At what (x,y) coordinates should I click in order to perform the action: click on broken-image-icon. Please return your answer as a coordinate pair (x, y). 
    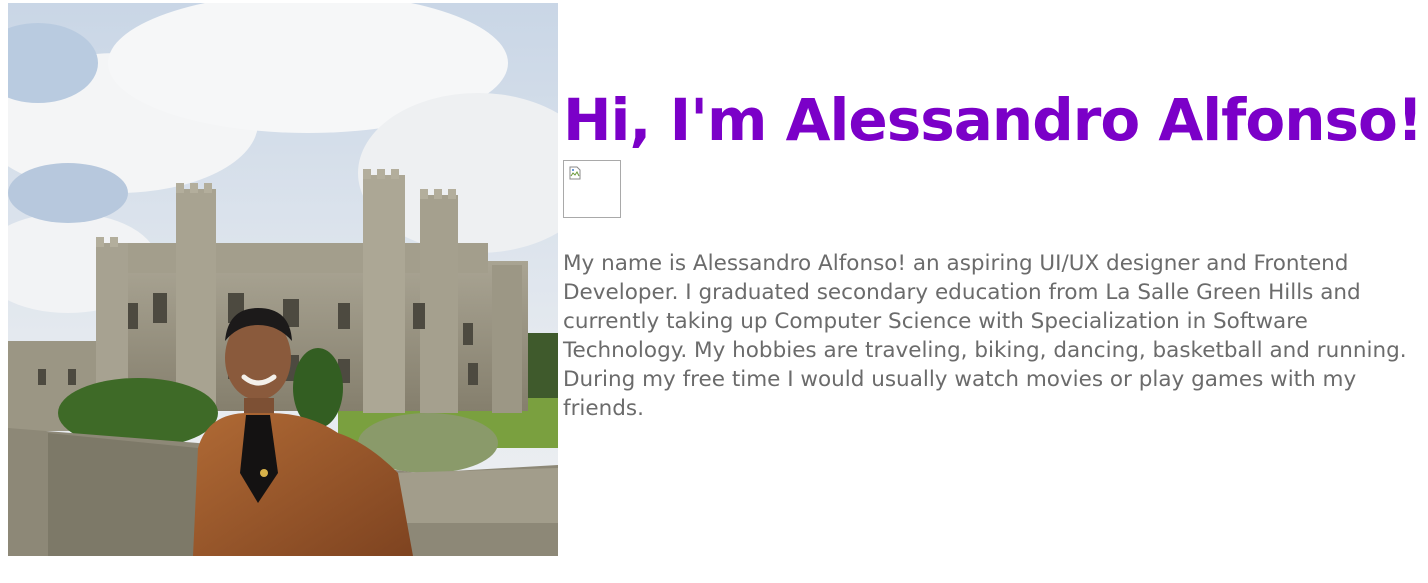
    Looking at the image, I should click on (592, 189).